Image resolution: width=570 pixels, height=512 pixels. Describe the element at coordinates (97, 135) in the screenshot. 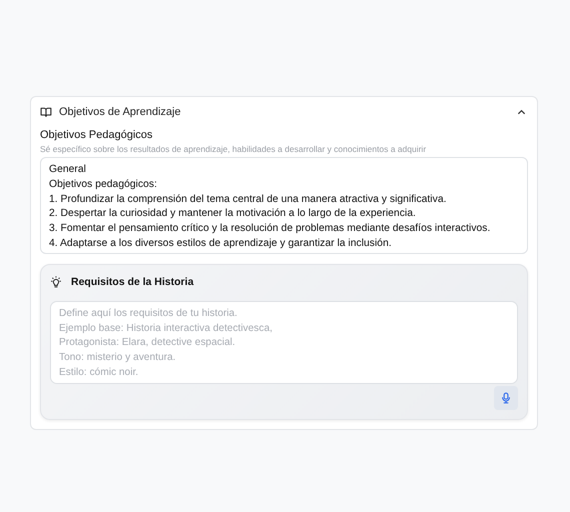

I see `field-label: Objetivos Pedagógicos` at that location.